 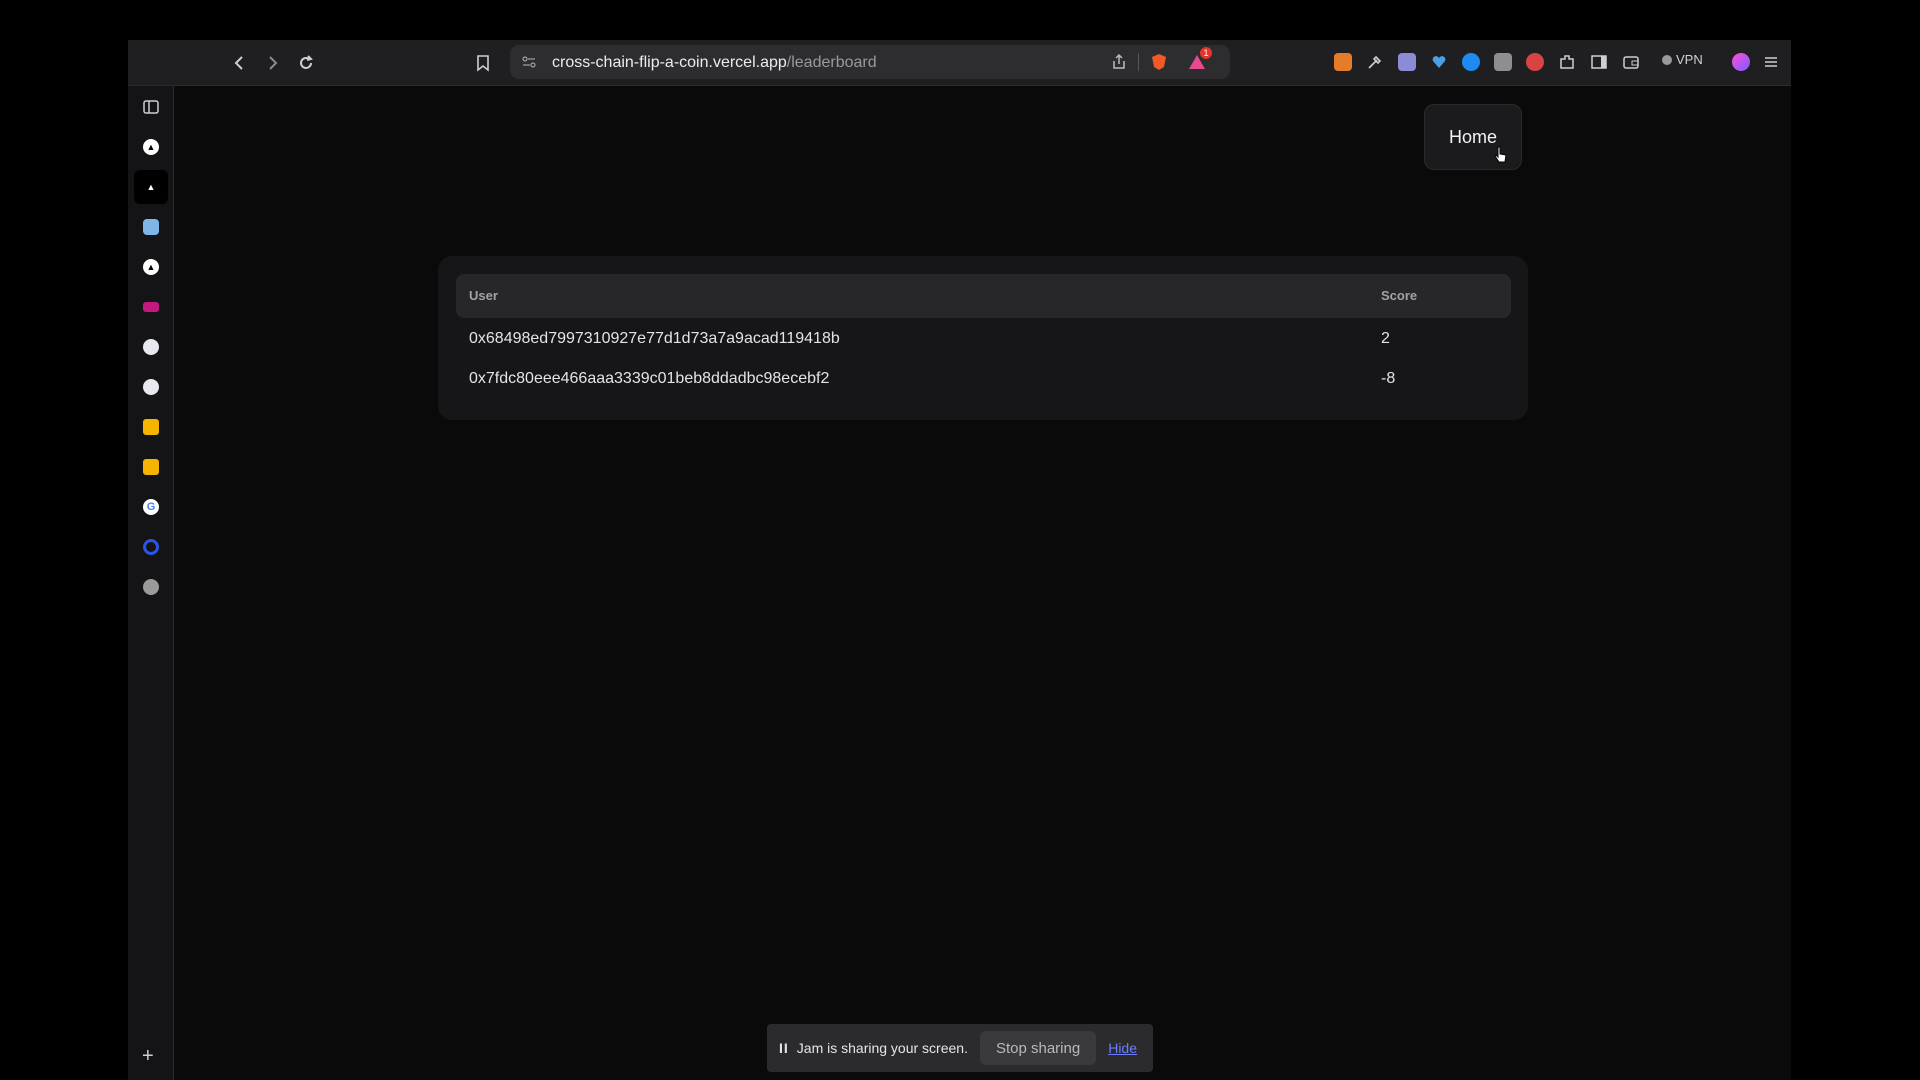 I want to click on vpn-button: VPN, so click(x=1682, y=59).